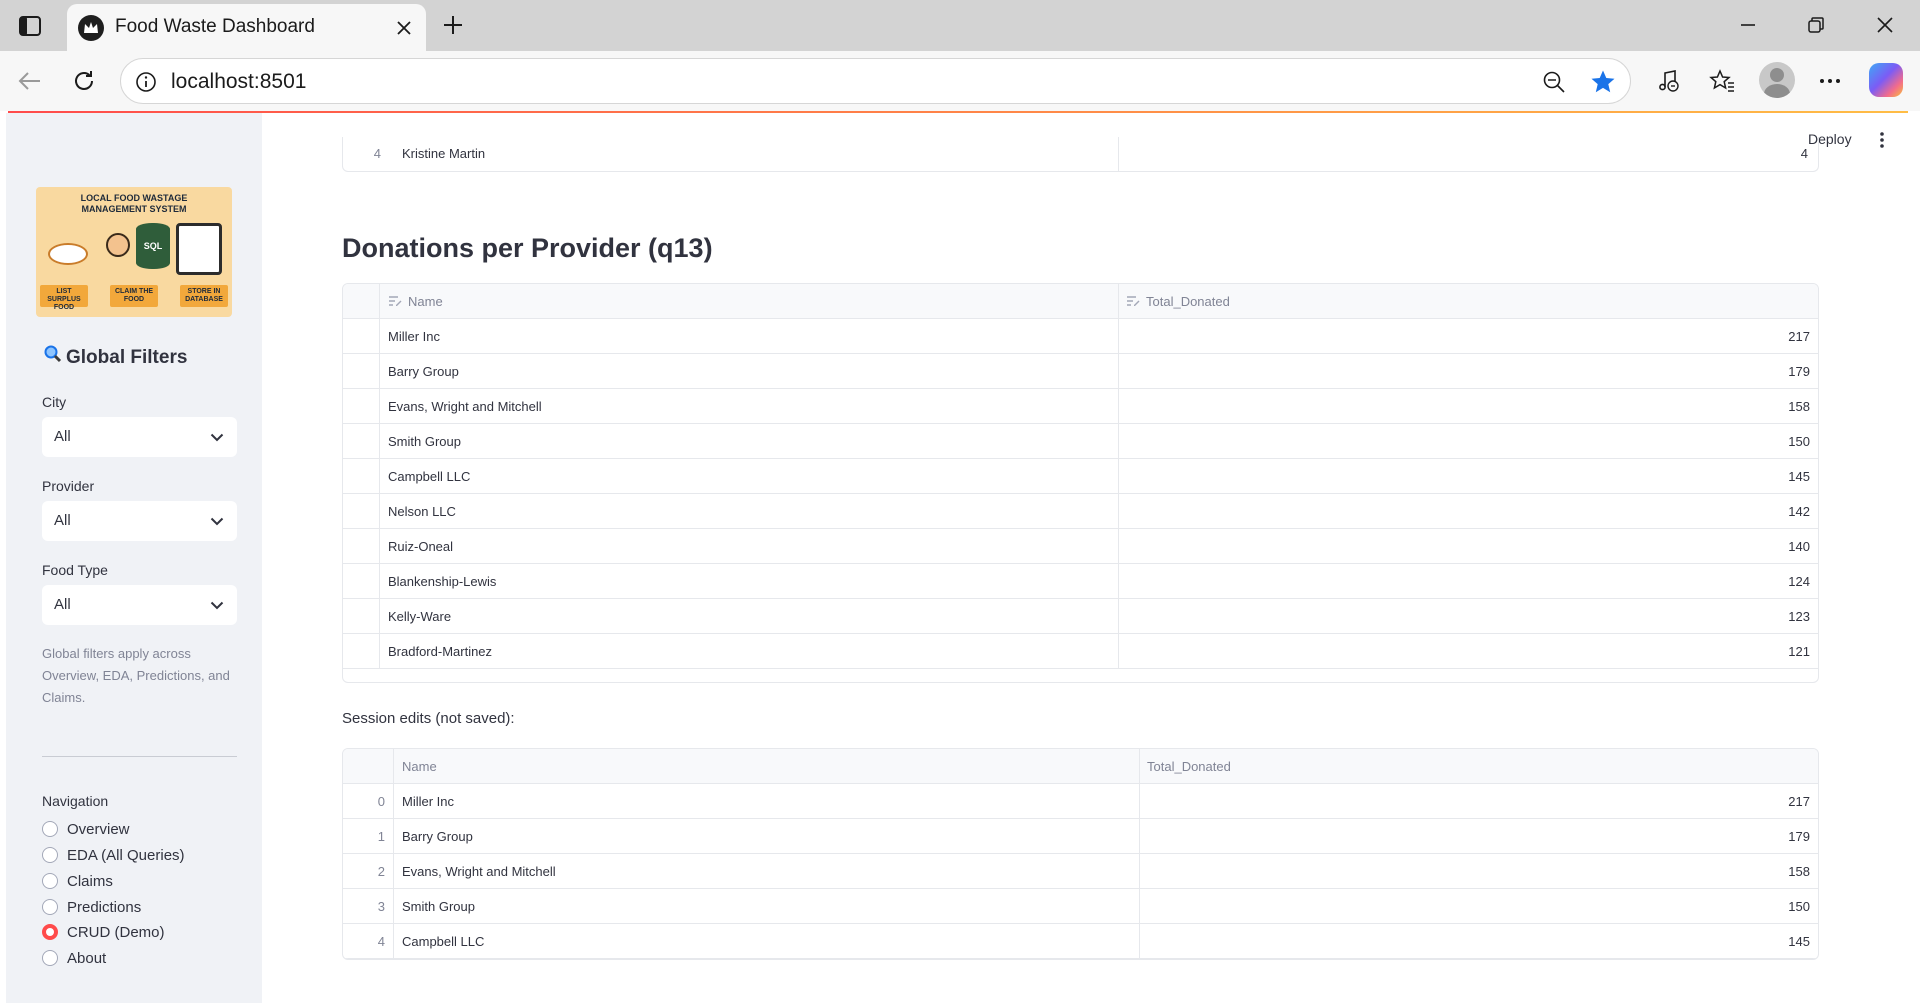 The height and width of the screenshot is (1008, 1920). What do you see at coordinates (1777, 80) in the screenshot?
I see `profile-avatar` at bounding box center [1777, 80].